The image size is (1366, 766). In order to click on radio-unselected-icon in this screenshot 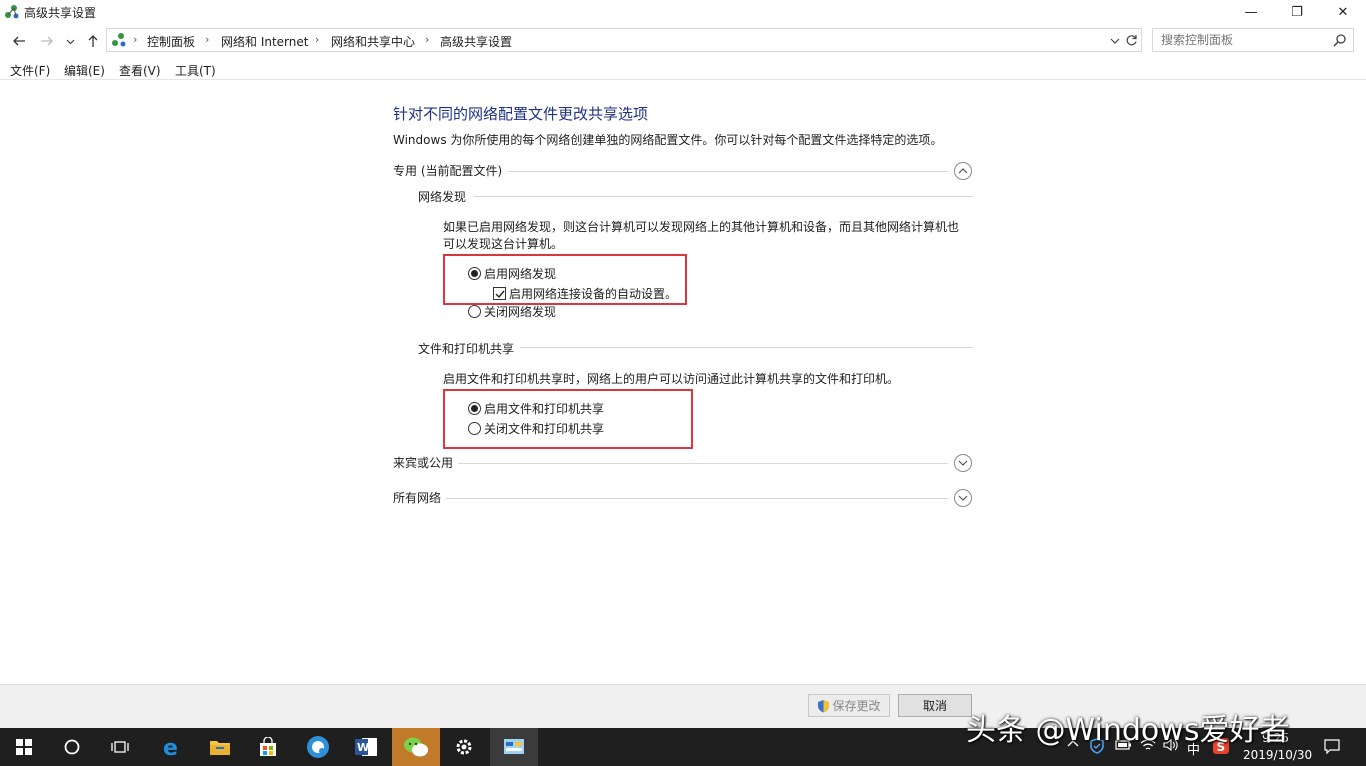, I will do `click(474, 311)`.